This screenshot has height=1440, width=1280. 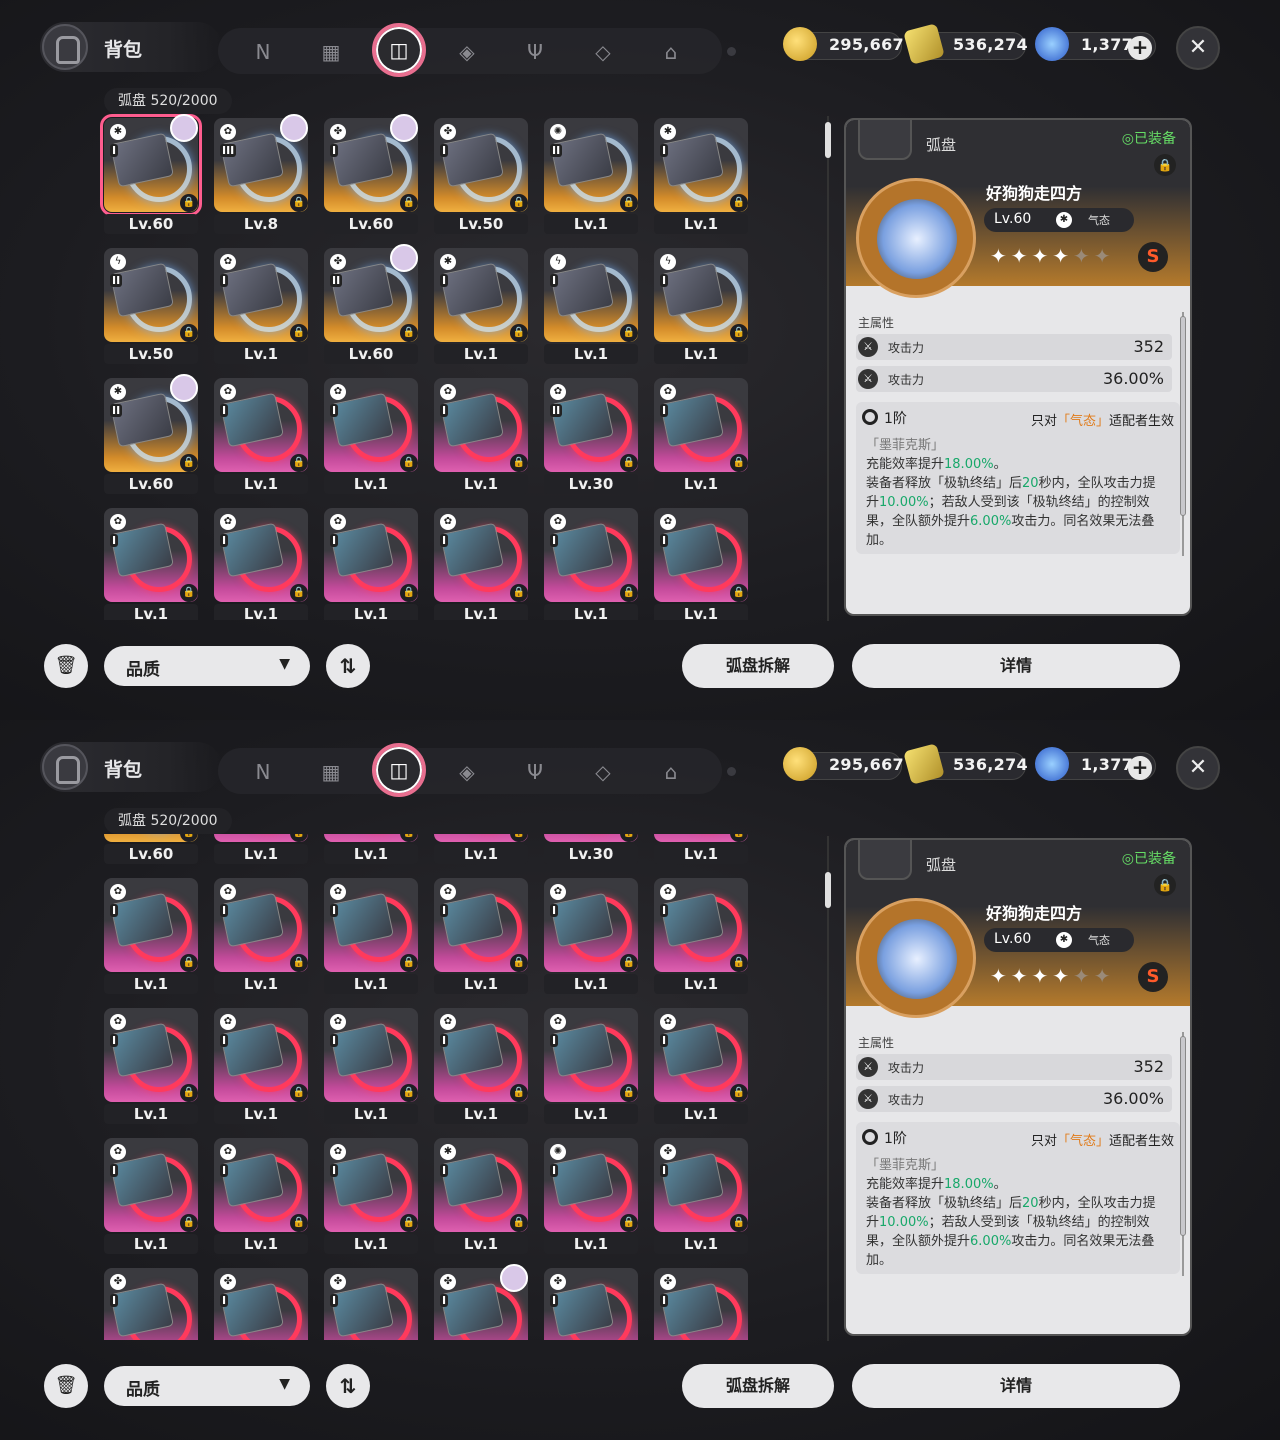 I want to click on tab-disc-icon: ◫, so click(x=399, y=770).